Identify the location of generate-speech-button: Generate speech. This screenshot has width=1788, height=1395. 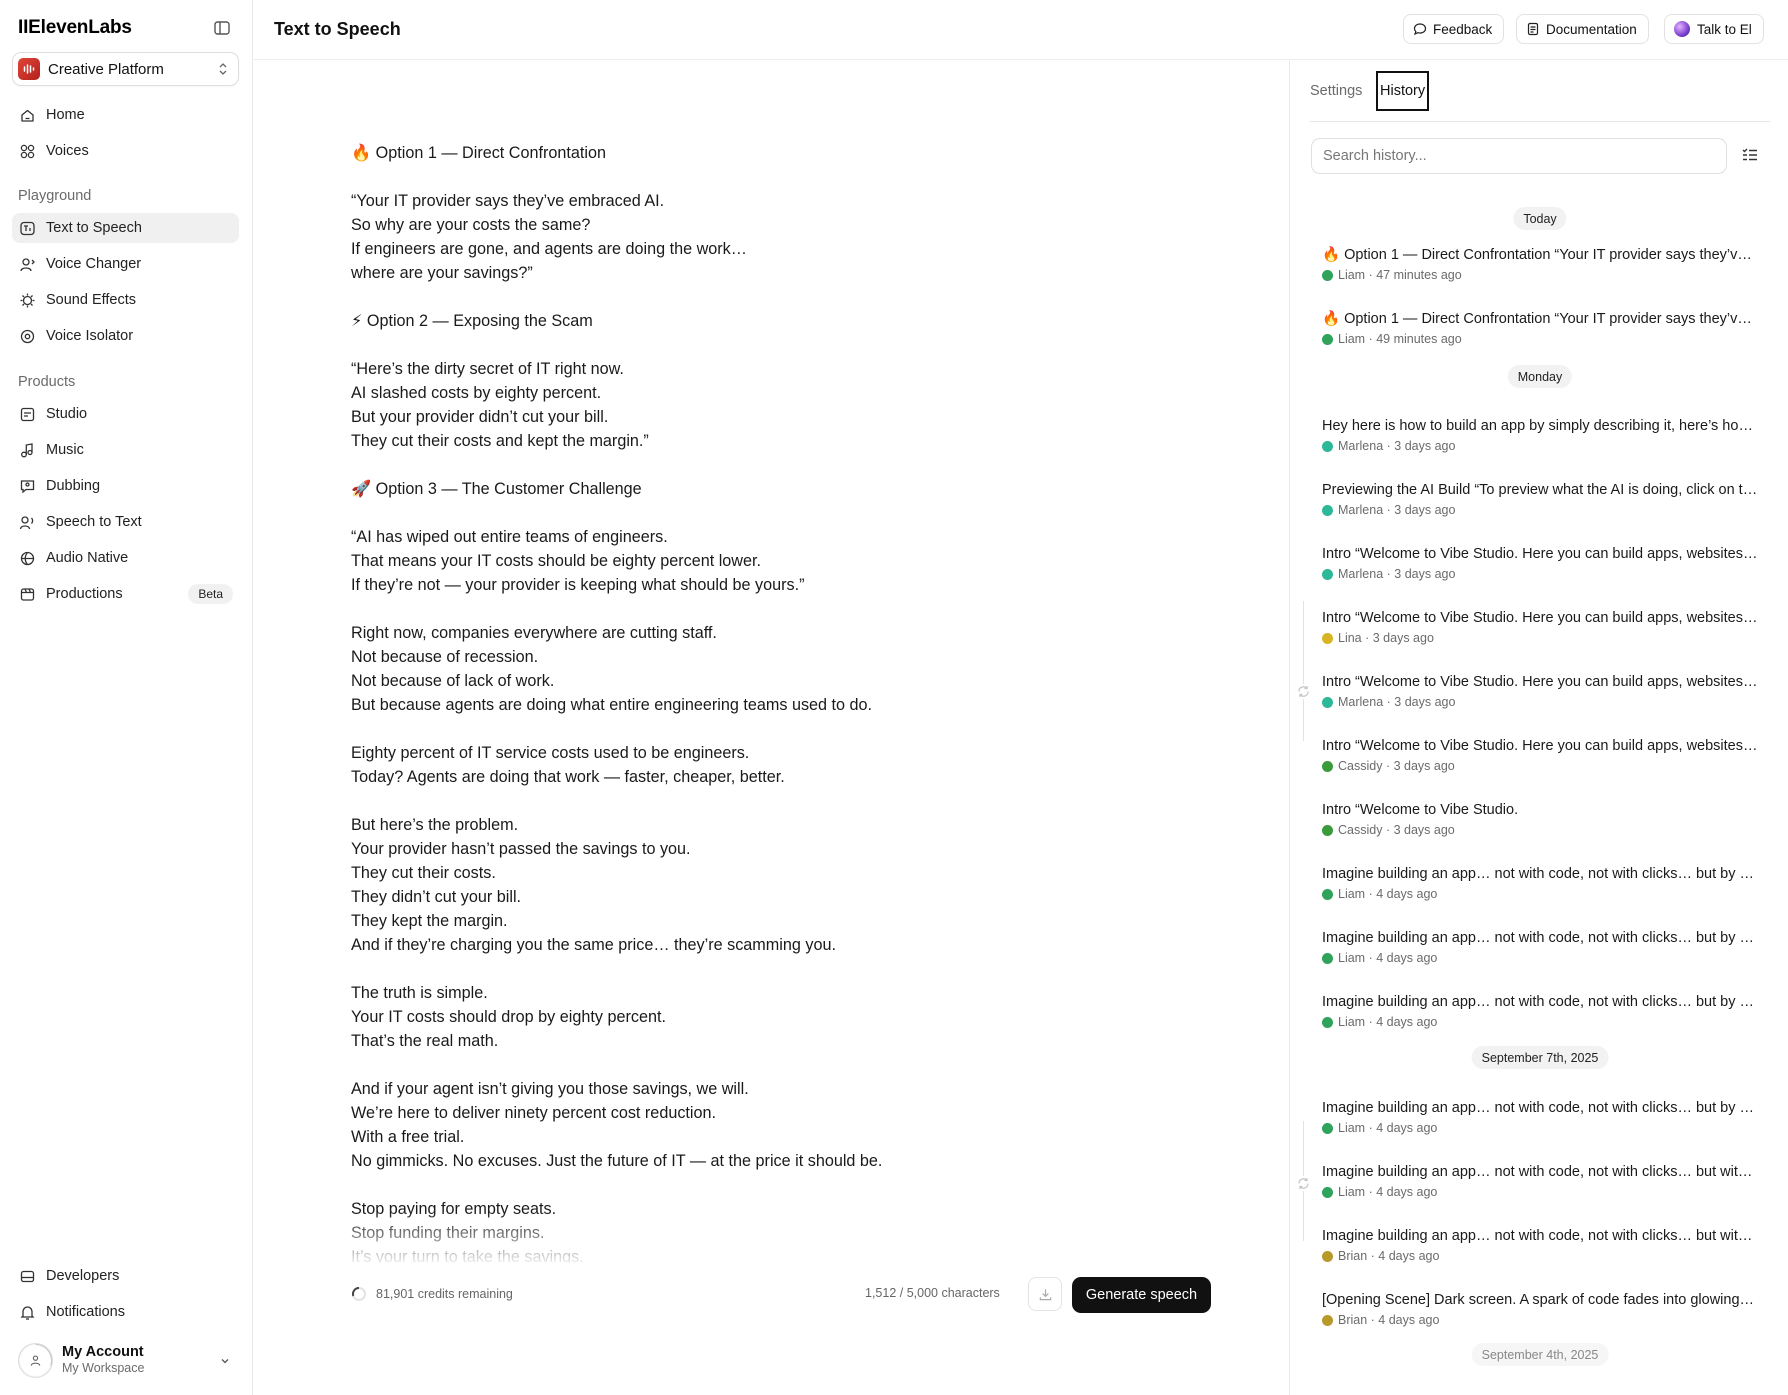
(1141, 1295).